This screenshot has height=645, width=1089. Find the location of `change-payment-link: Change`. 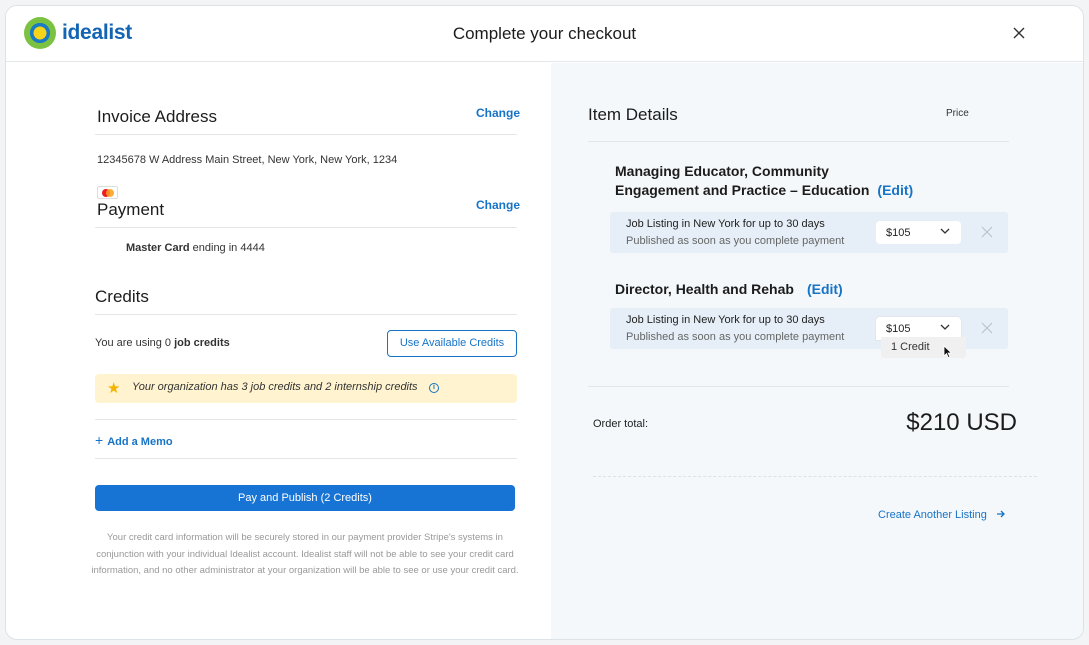

change-payment-link: Change is located at coordinates (498, 205).